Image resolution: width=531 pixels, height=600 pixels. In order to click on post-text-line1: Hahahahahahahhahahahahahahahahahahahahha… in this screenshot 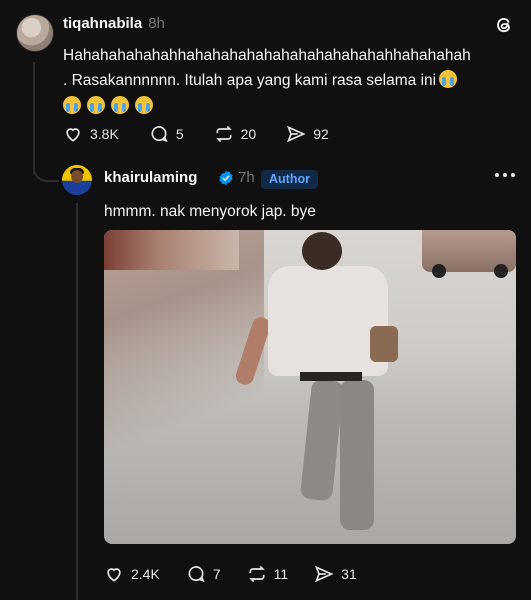, I will do `click(267, 55)`.